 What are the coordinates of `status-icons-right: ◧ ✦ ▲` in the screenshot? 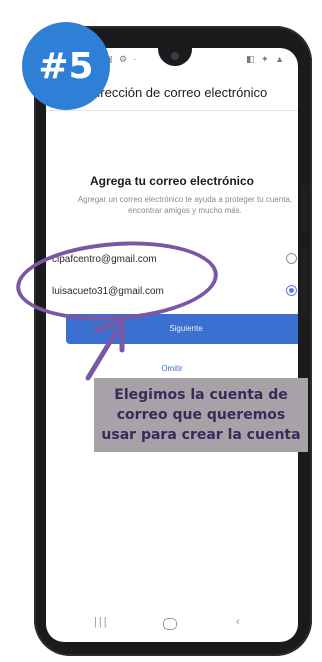 It's located at (266, 59).